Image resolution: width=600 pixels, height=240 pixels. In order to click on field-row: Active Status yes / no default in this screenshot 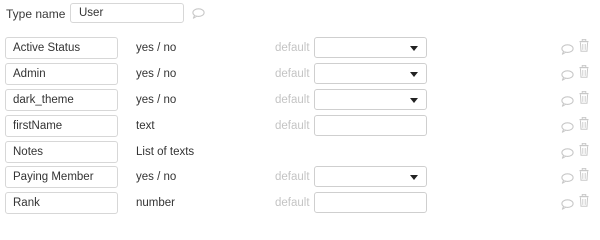, I will do `click(300, 48)`.